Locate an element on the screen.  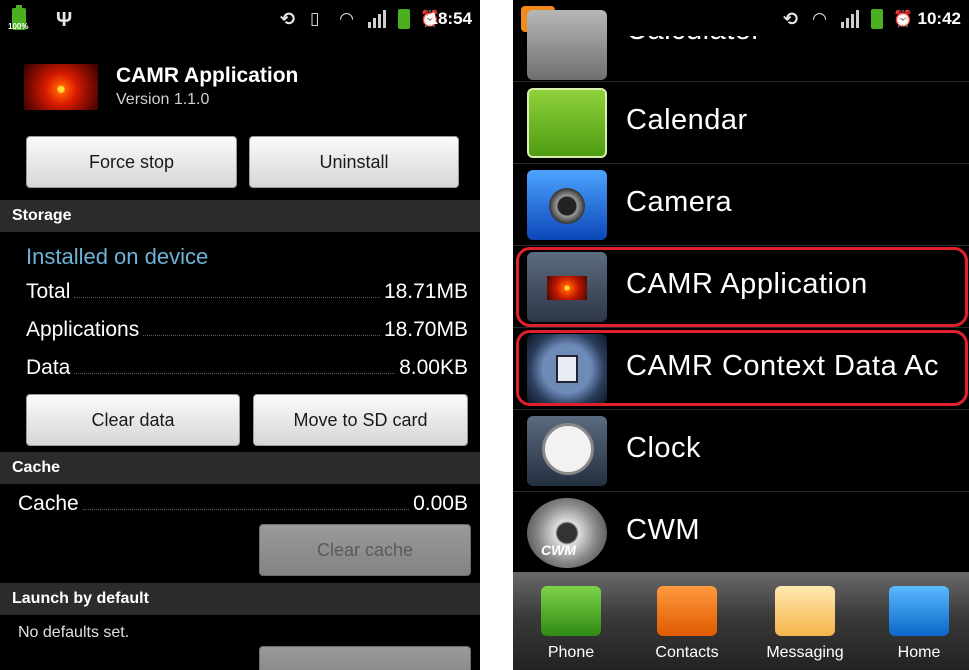
calendar-icon is located at coordinates (567, 123).